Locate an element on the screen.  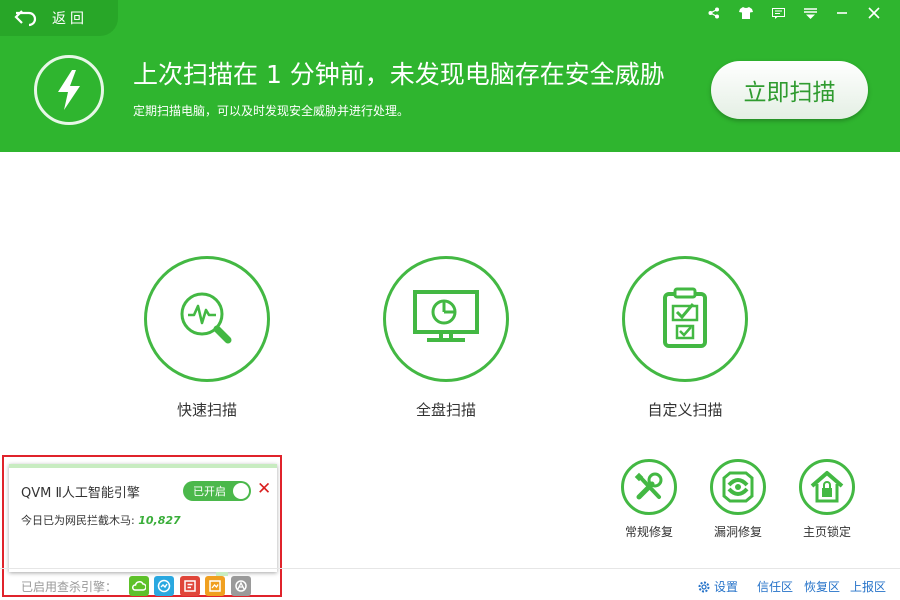
checklist-icon is located at coordinates (685, 317).